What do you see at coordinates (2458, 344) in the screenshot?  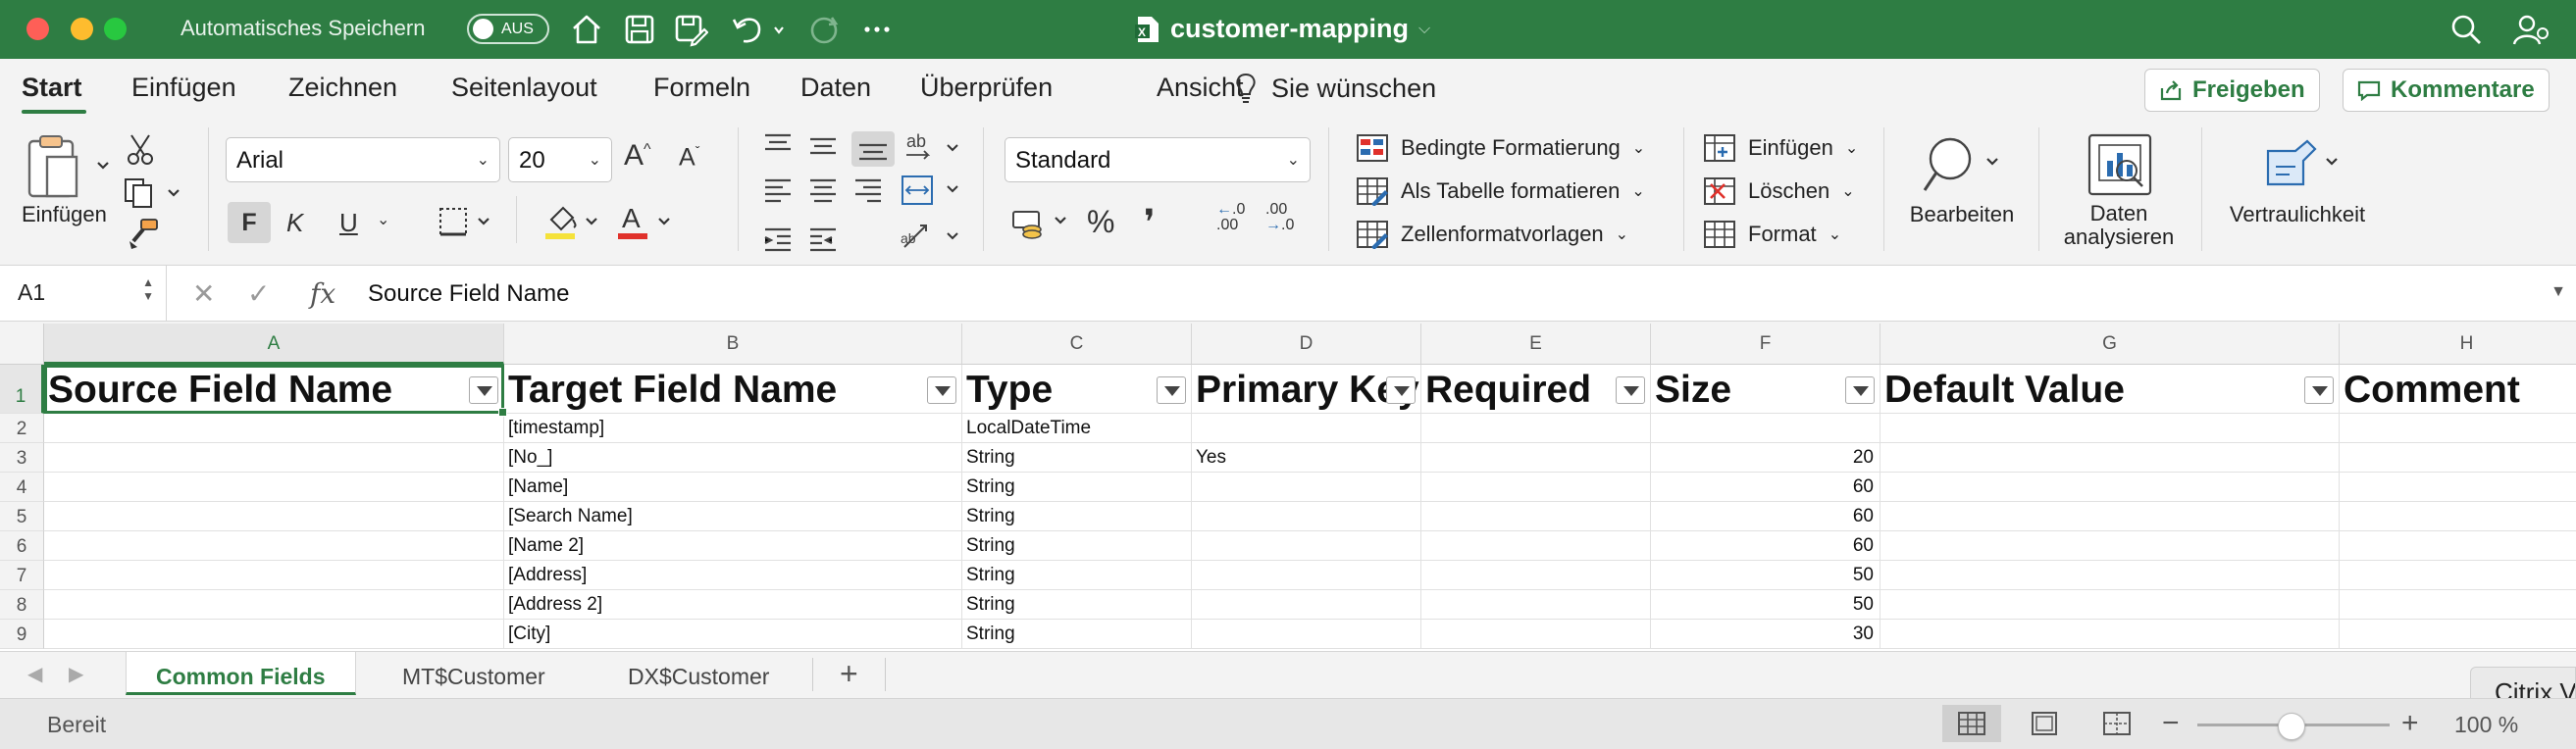 I see `column-header-h: H` at bounding box center [2458, 344].